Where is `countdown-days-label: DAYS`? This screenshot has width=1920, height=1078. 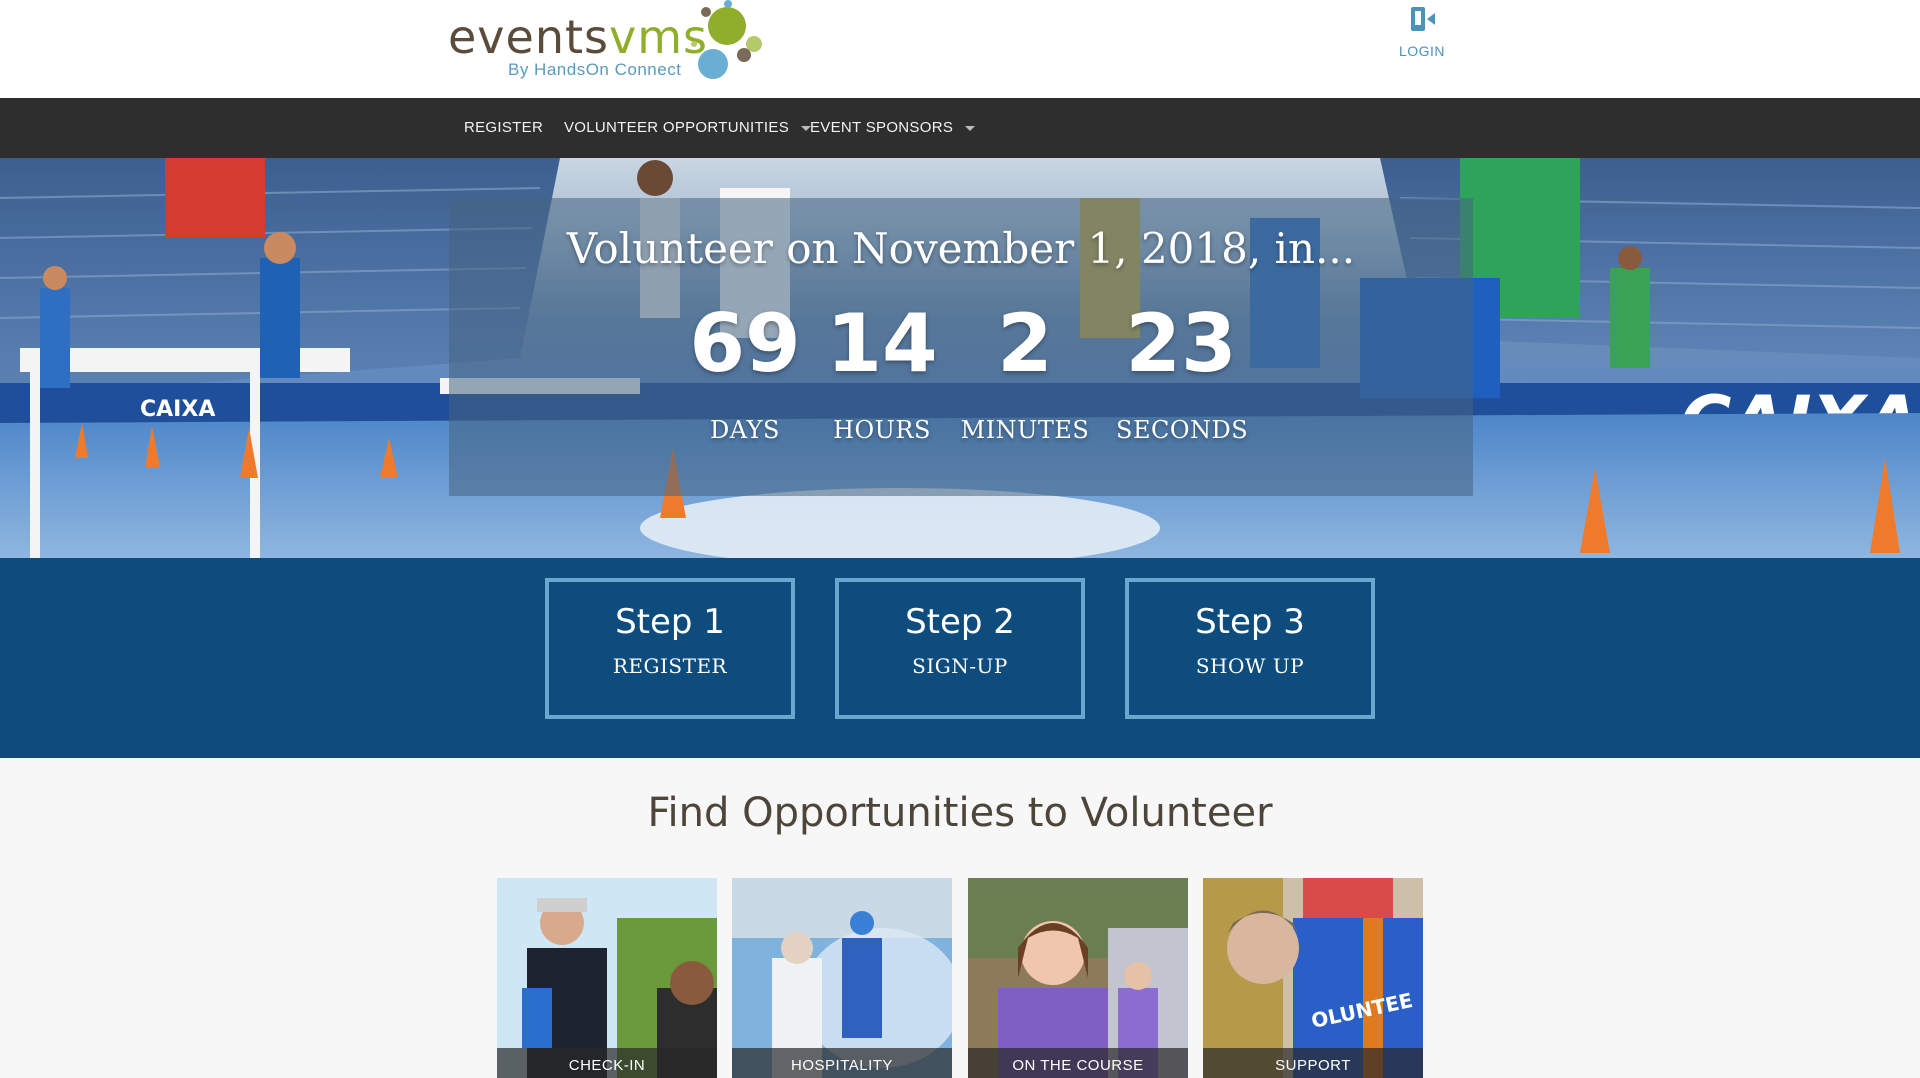 countdown-days-label: DAYS is located at coordinates (745, 430).